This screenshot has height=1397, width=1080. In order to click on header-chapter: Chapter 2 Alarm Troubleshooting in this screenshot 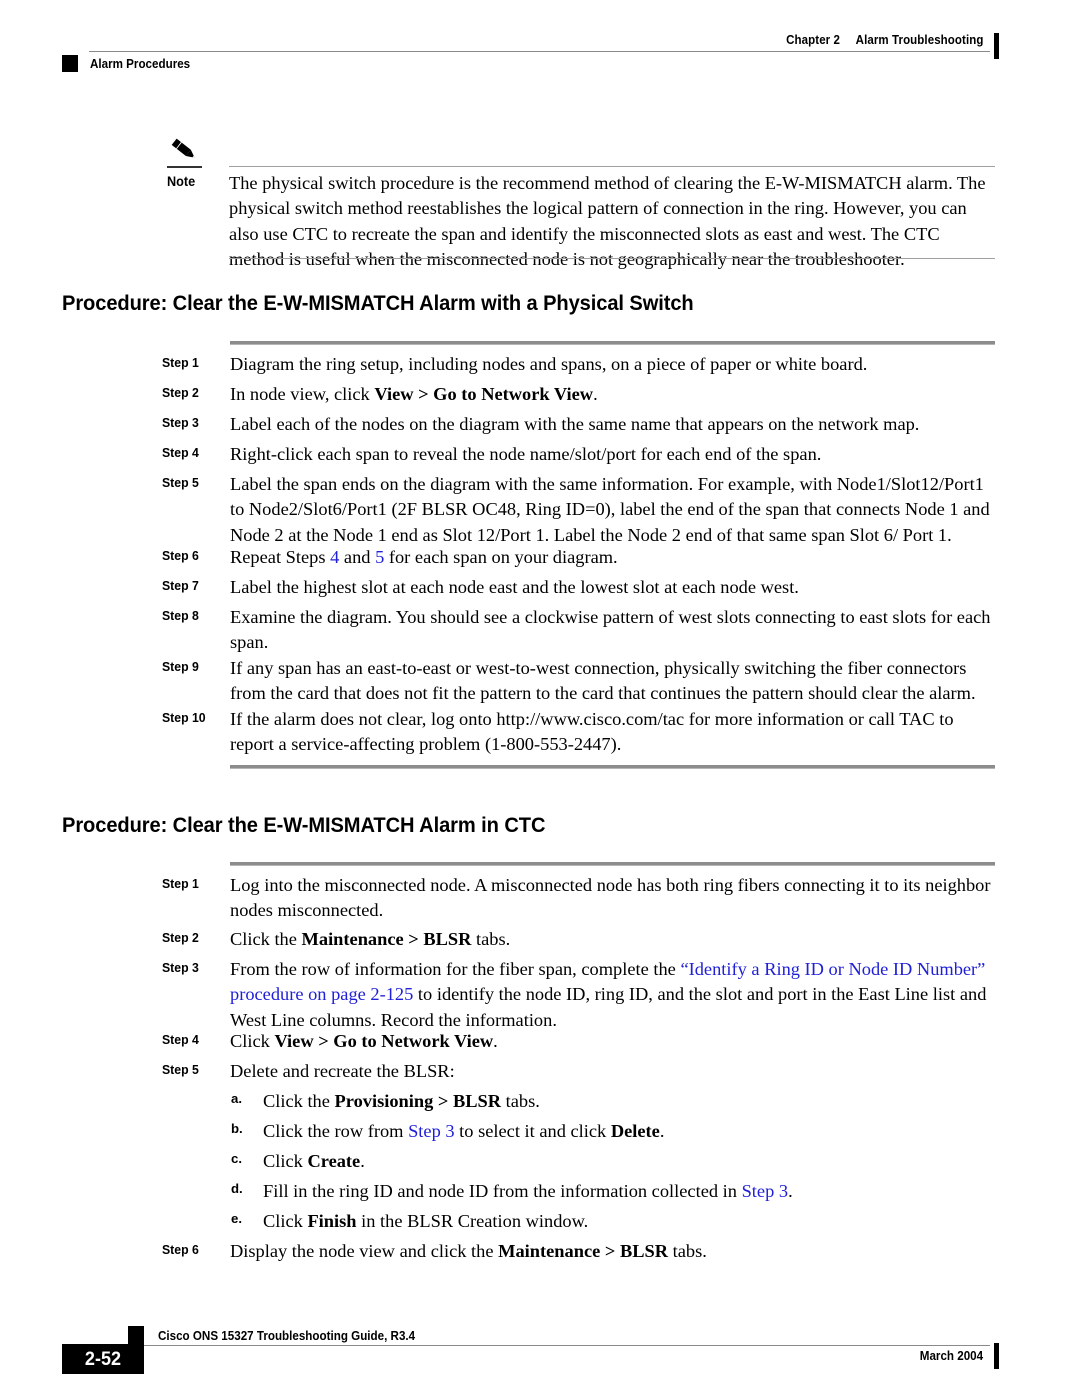, I will do `click(884, 40)`.